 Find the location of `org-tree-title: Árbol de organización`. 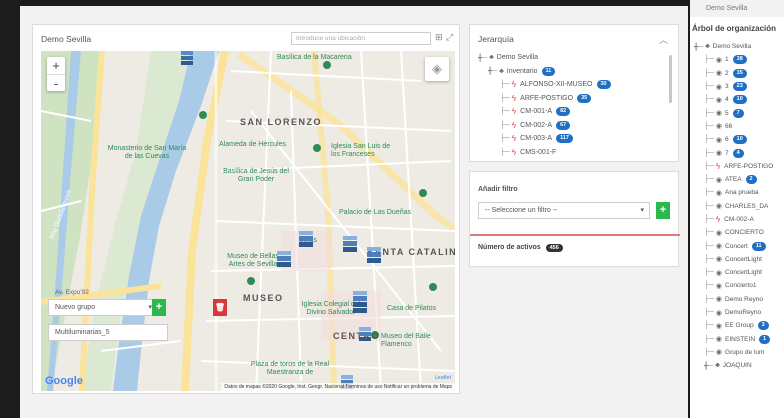

org-tree-title: Árbol de organización is located at coordinates (734, 28).